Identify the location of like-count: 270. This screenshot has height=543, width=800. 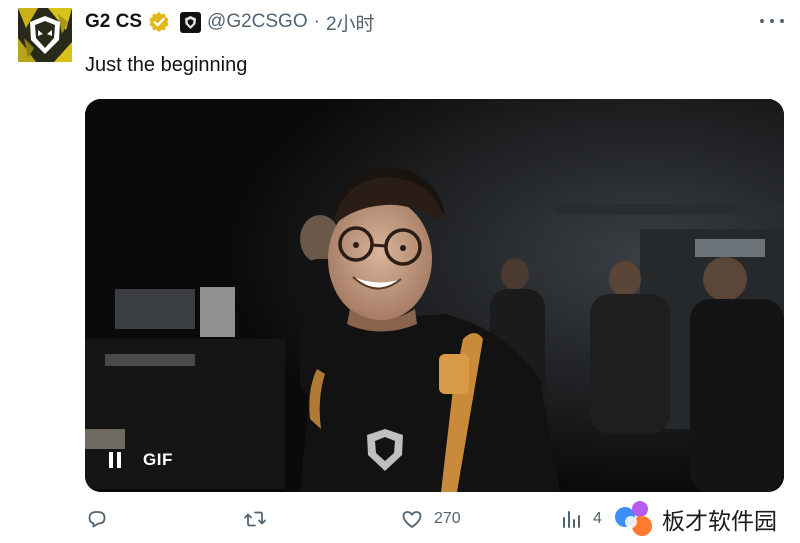
(447, 518).